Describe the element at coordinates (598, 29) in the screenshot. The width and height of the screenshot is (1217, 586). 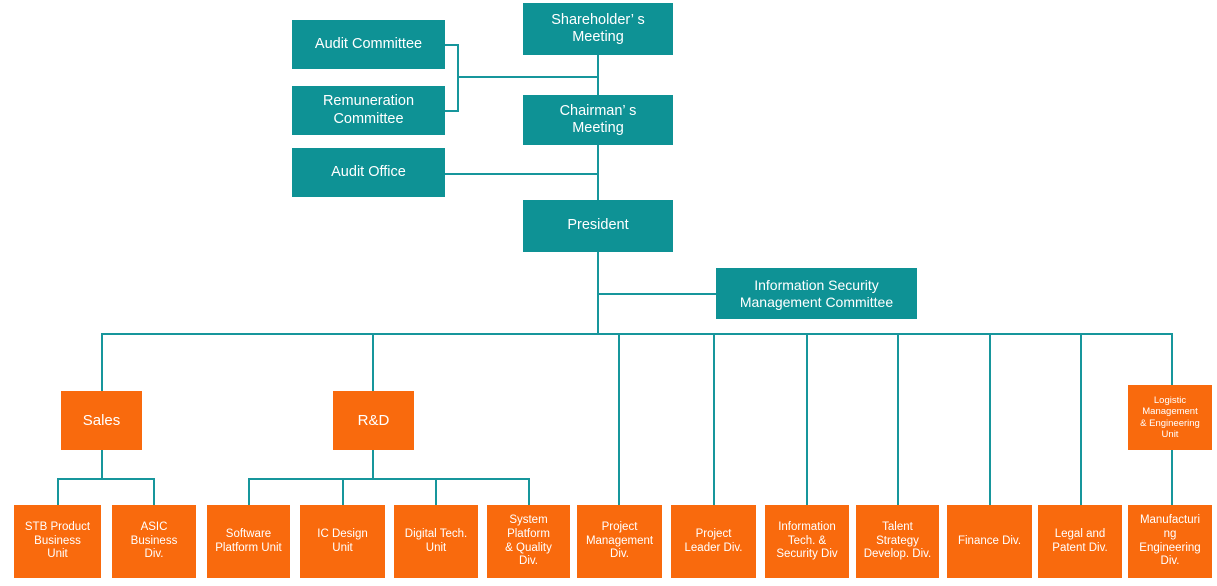
I see `node-shareholders-meeting: Shareholder’ s Meeting` at that location.